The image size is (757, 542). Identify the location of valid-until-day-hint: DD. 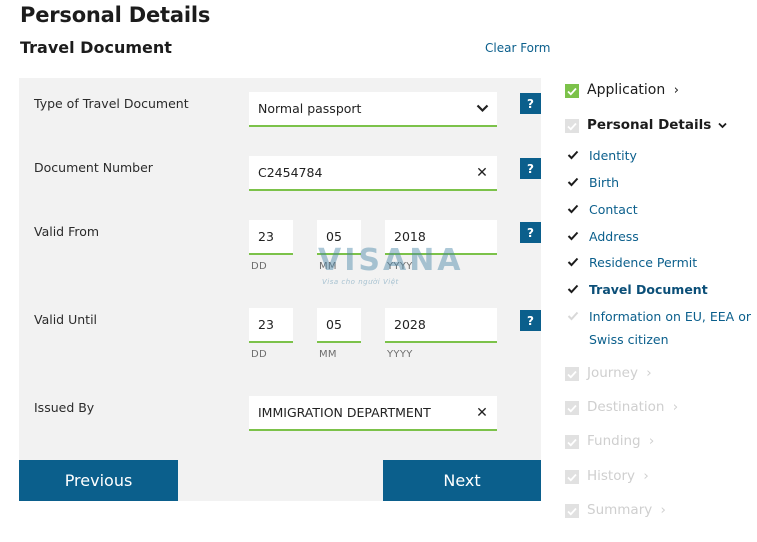
(259, 354).